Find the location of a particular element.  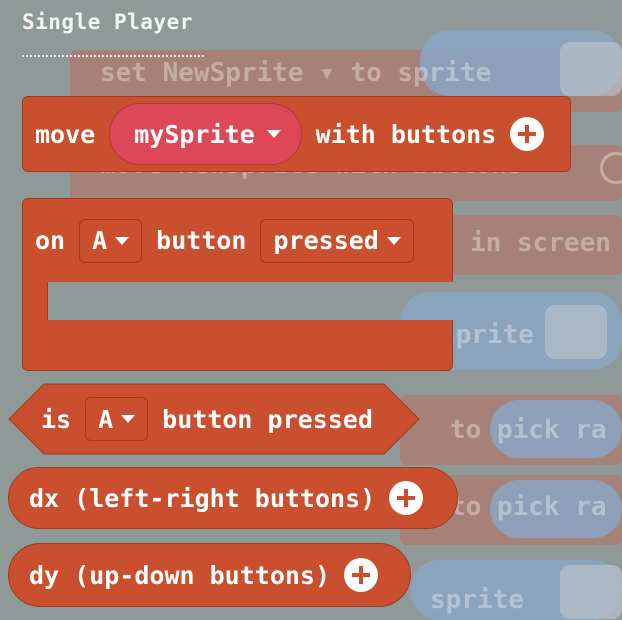

event-dropdown-value: pressed is located at coordinates (326, 240).